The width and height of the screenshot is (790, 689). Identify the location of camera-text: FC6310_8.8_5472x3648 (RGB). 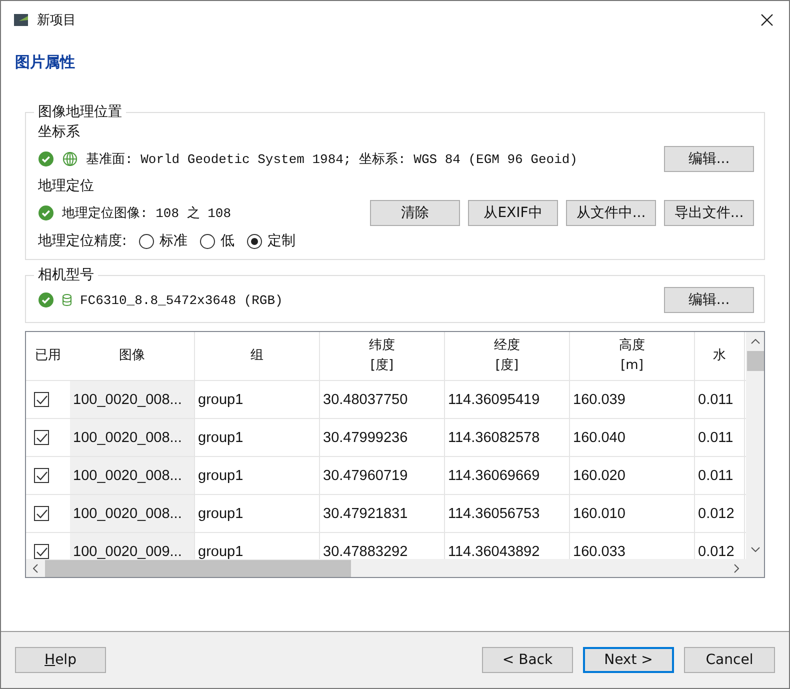
(182, 300).